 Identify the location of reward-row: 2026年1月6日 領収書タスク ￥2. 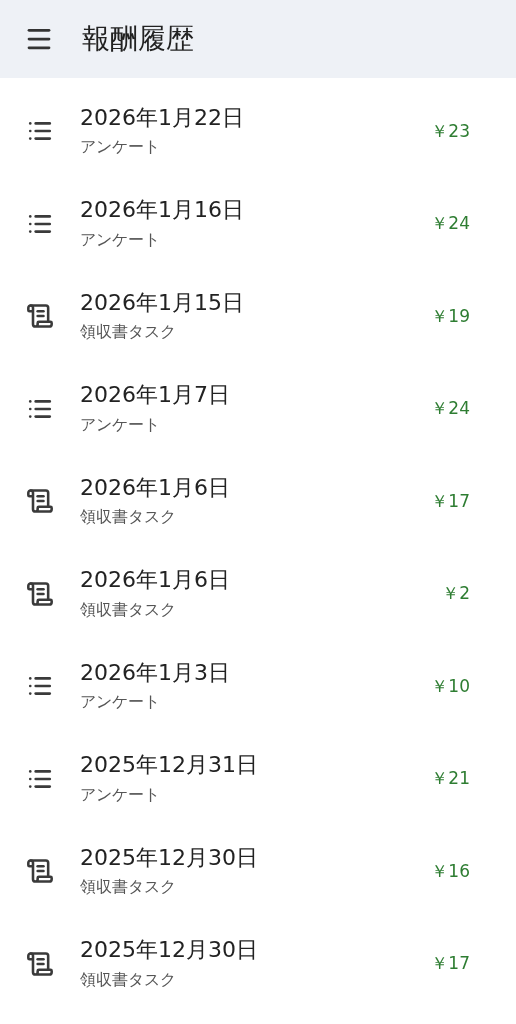
(258, 593).